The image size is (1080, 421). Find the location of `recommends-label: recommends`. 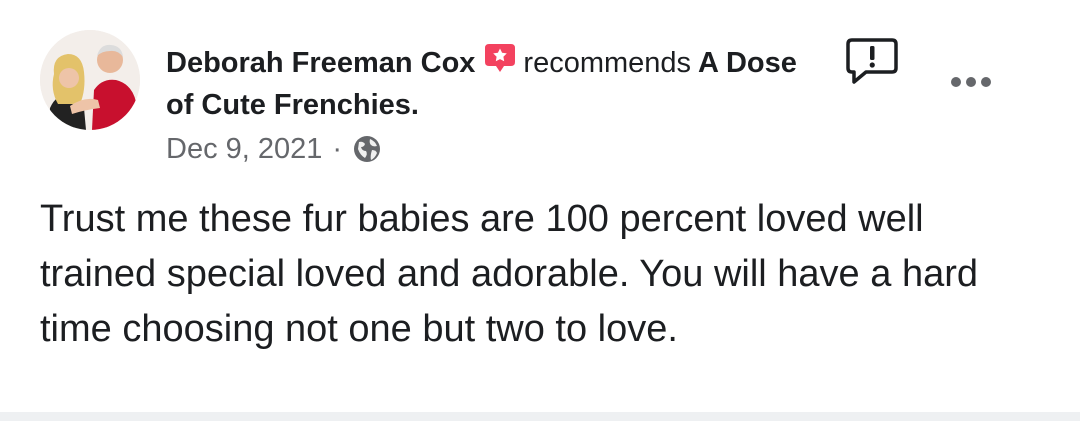

recommends-label: recommends is located at coordinates (607, 63).